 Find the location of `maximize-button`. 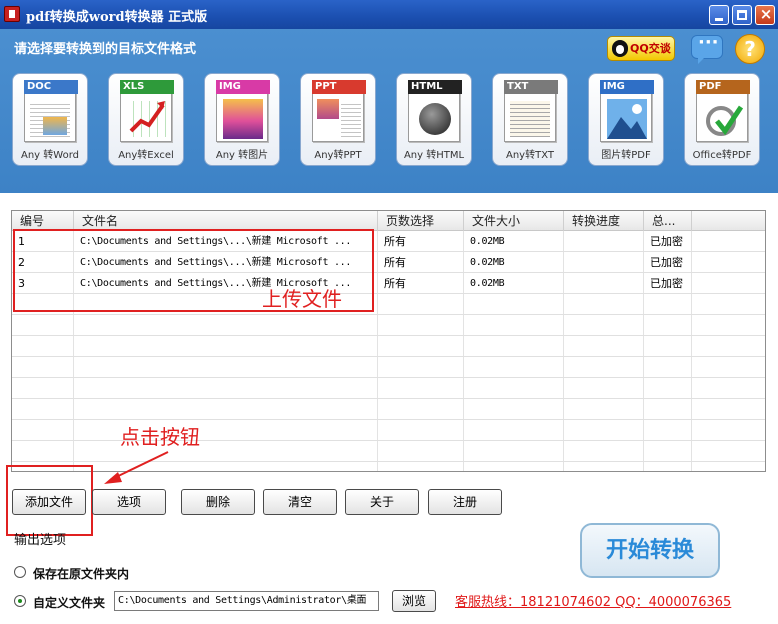

maximize-button is located at coordinates (742, 15).